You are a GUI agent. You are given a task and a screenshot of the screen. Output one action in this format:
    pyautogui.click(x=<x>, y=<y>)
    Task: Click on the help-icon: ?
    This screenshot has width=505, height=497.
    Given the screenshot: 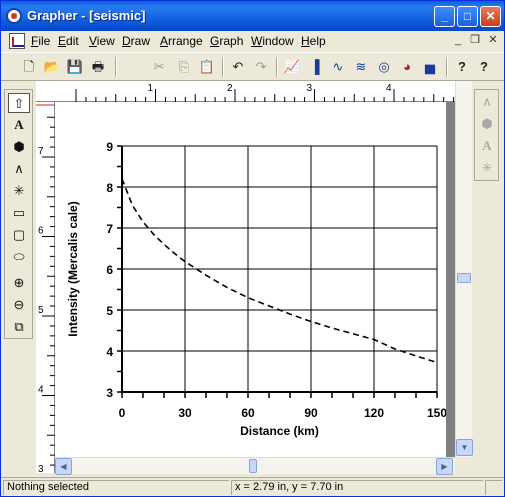 What is the action you would take?
    pyautogui.click(x=462, y=67)
    